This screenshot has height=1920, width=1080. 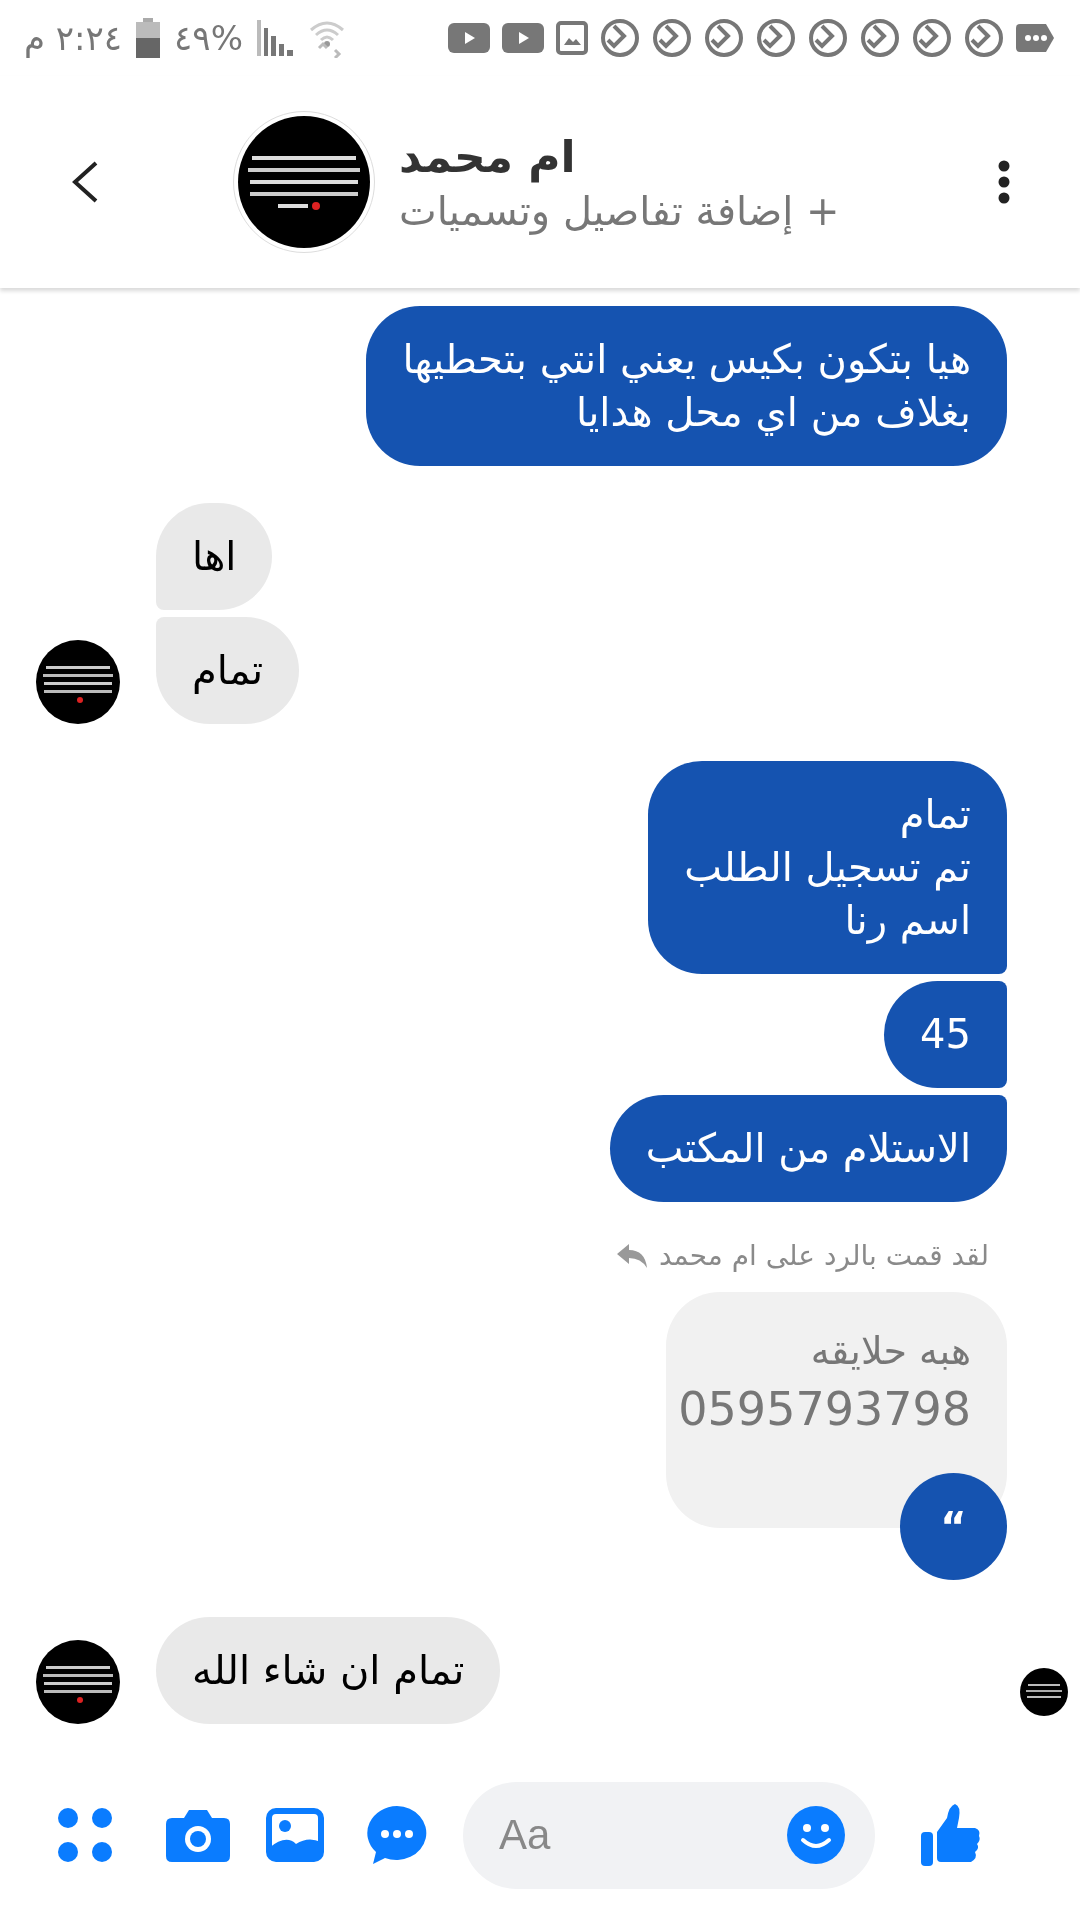 I want to click on message-bubble: تمام تم تسجيل الطلب اسم رنا, so click(x=827, y=867).